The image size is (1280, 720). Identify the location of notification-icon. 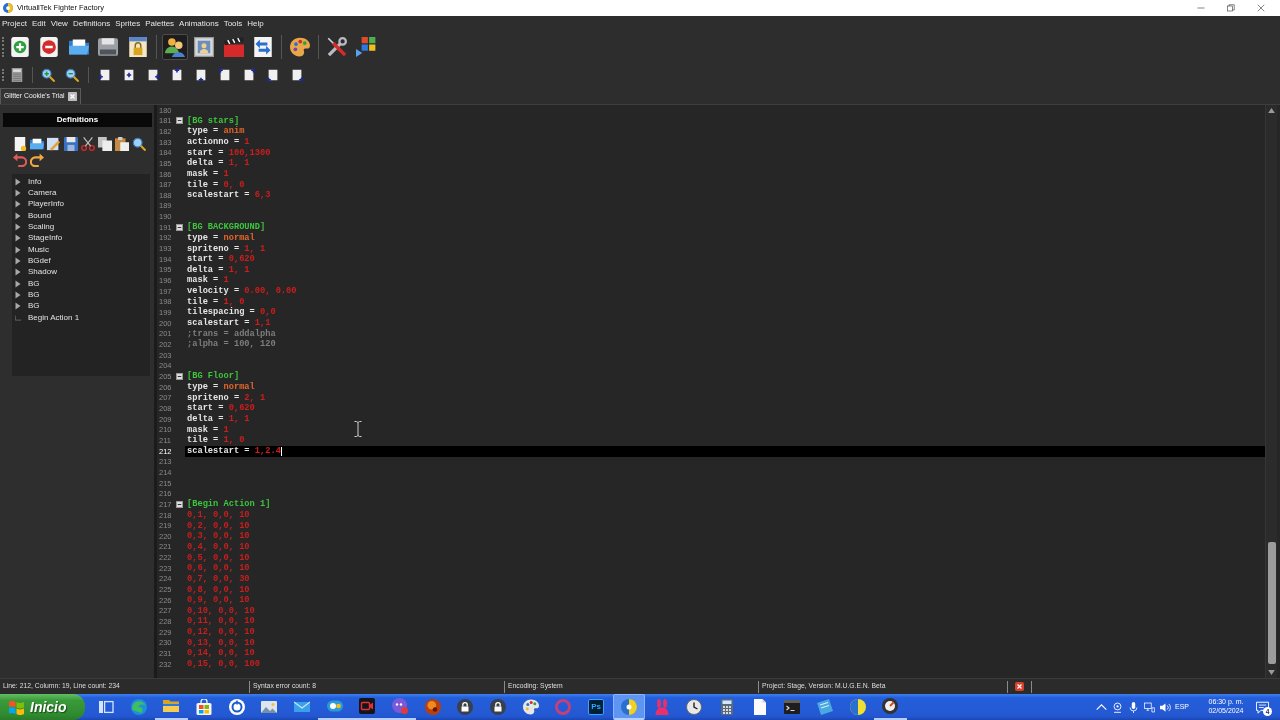
(1262, 707).